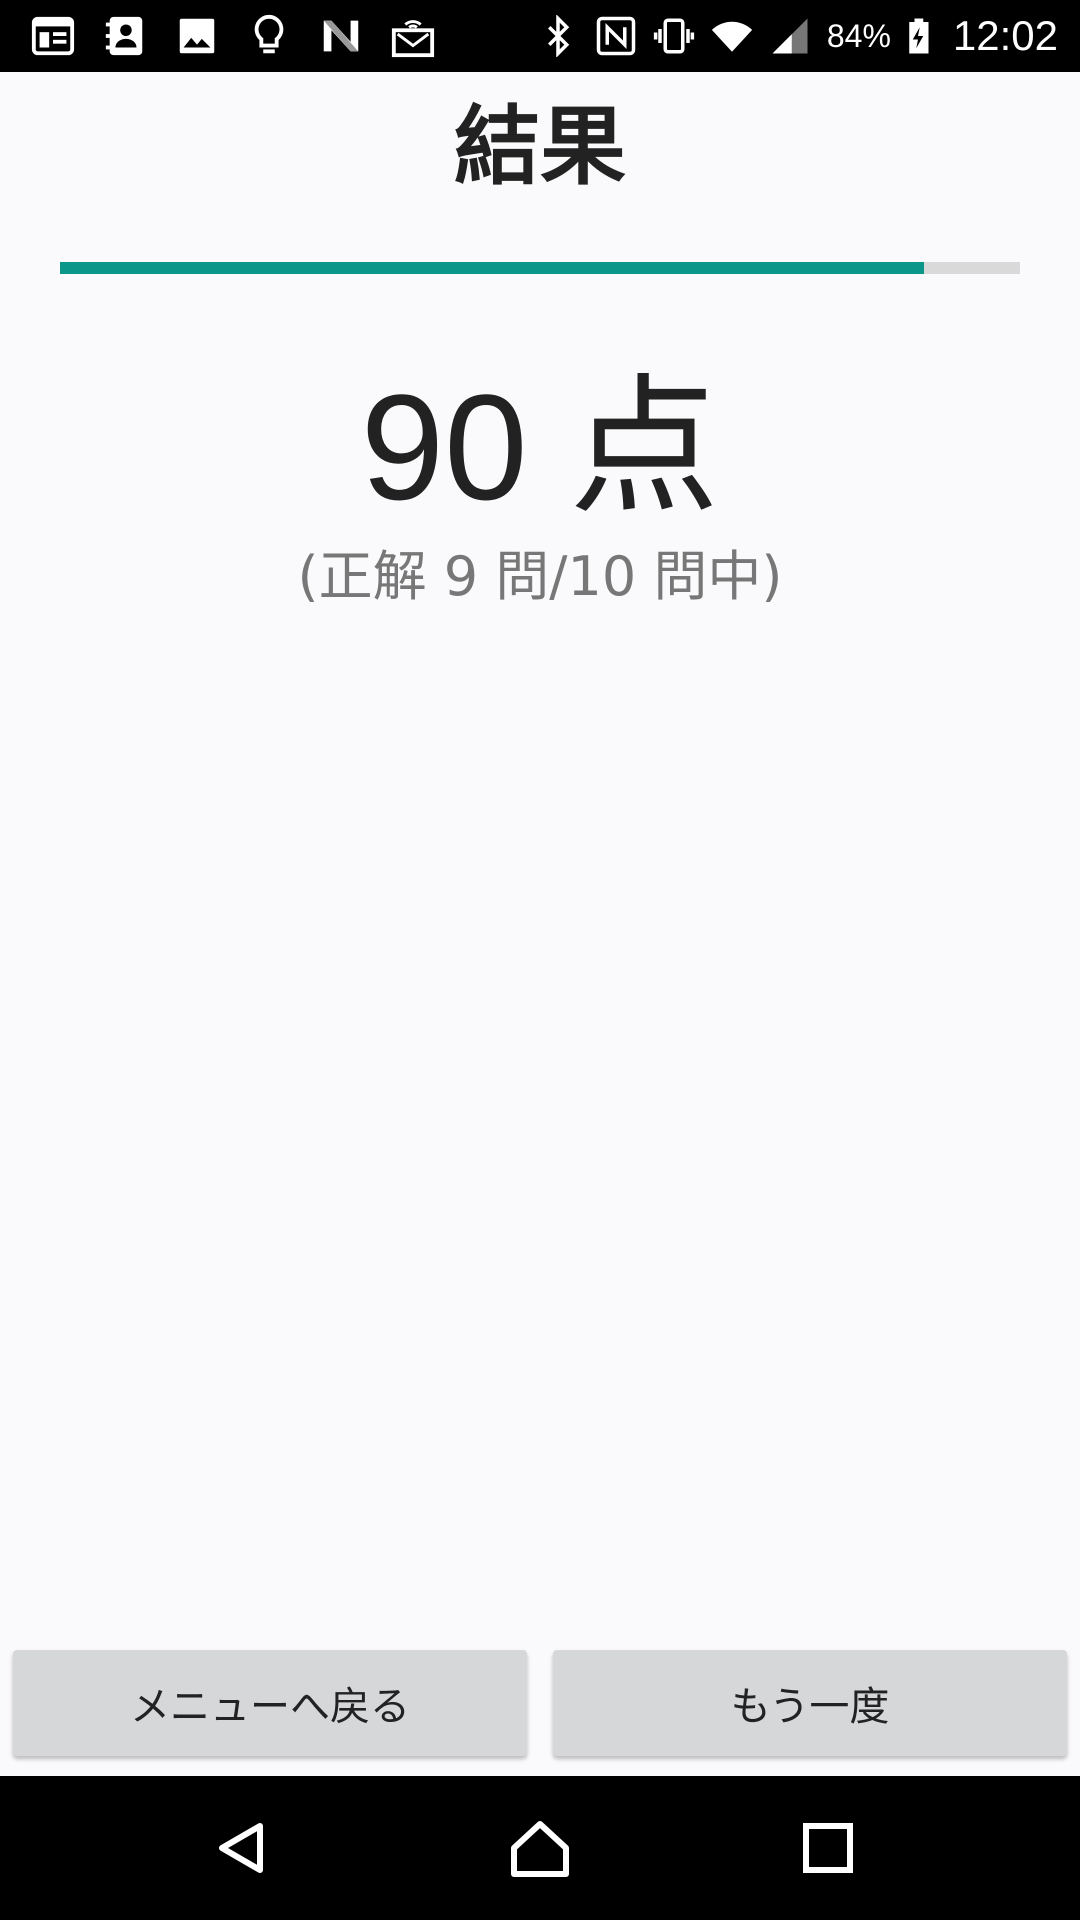  What do you see at coordinates (270, 1703) in the screenshot?
I see `back-to-menu-button: メニューへ戻る` at bounding box center [270, 1703].